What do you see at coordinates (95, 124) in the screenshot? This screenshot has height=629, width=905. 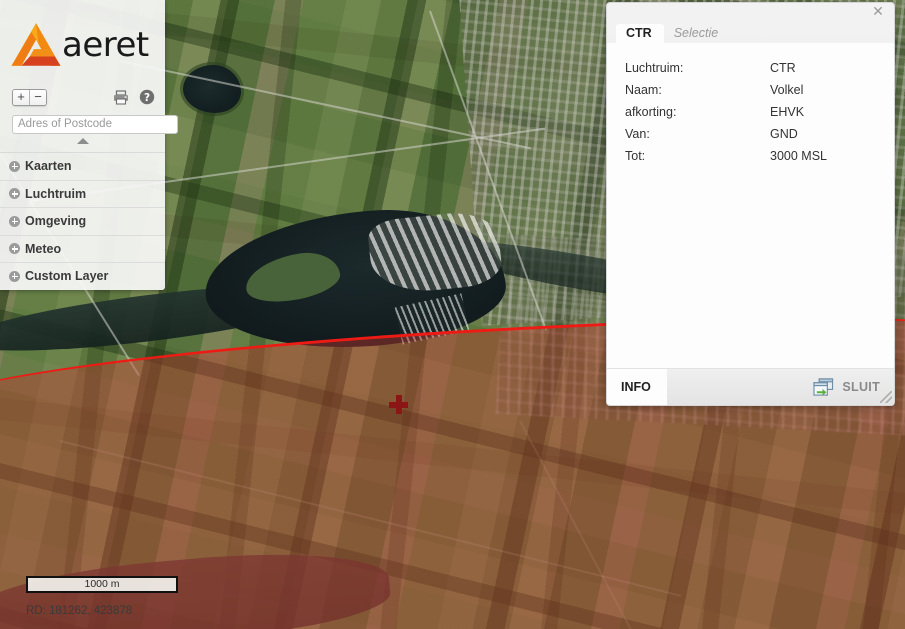 I see `search-input` at bounding box center [95, 124].